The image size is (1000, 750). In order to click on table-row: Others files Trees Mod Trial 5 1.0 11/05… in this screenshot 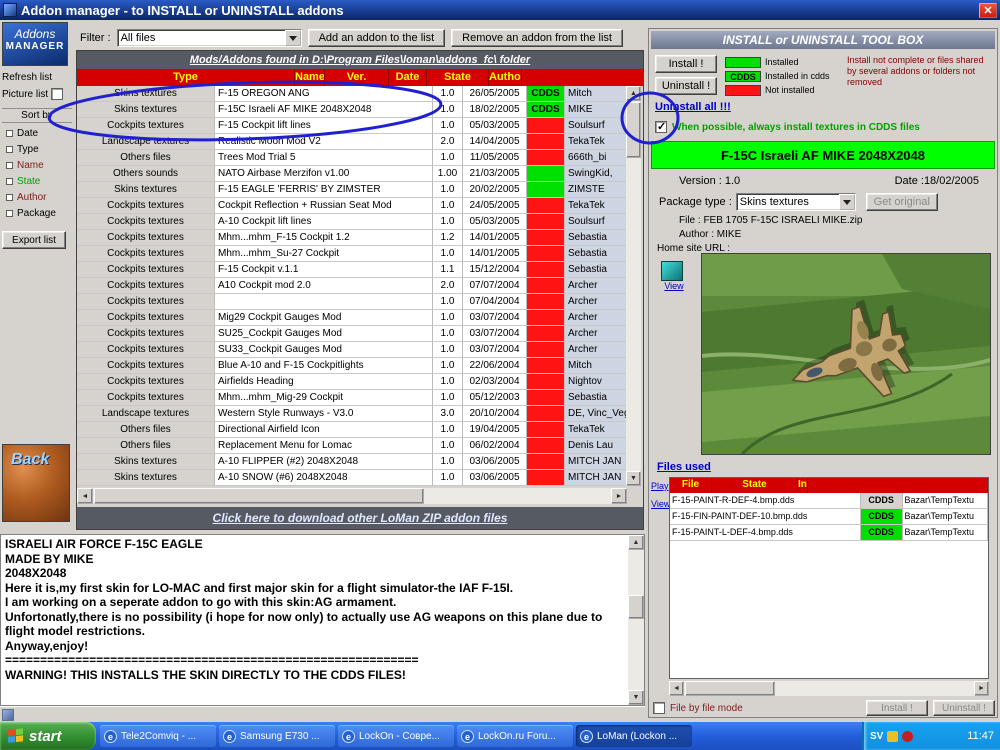, I will do `click(352, 158)`.